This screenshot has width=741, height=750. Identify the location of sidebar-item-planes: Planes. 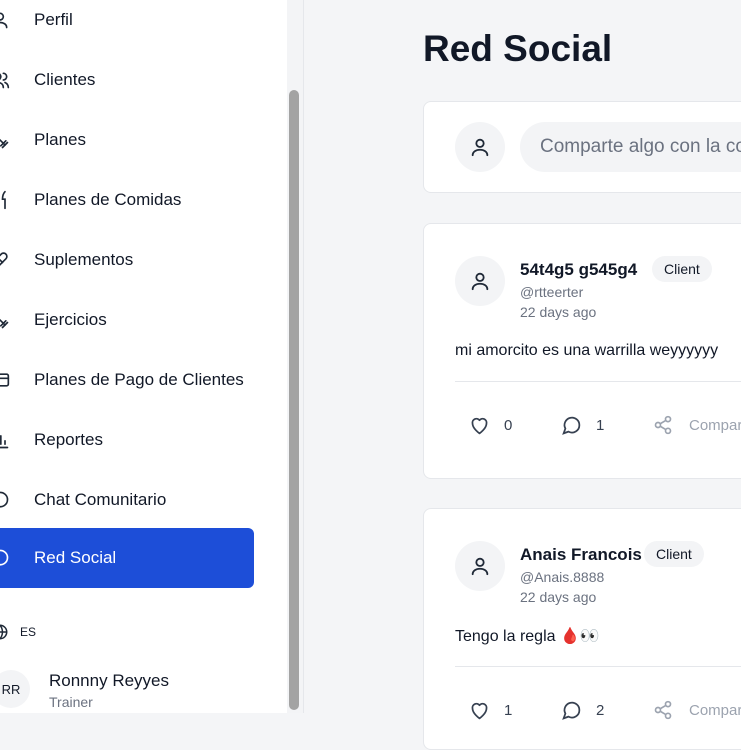
(127, 140).